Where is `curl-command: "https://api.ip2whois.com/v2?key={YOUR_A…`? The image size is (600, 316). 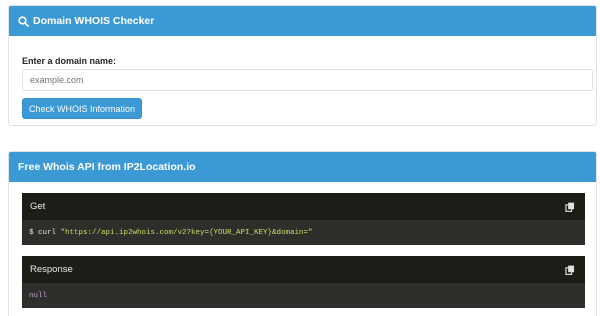 curl-command: "https://api.ip2whois.com/v2?key={YOUR_A… is located at coordinates (186, 232).